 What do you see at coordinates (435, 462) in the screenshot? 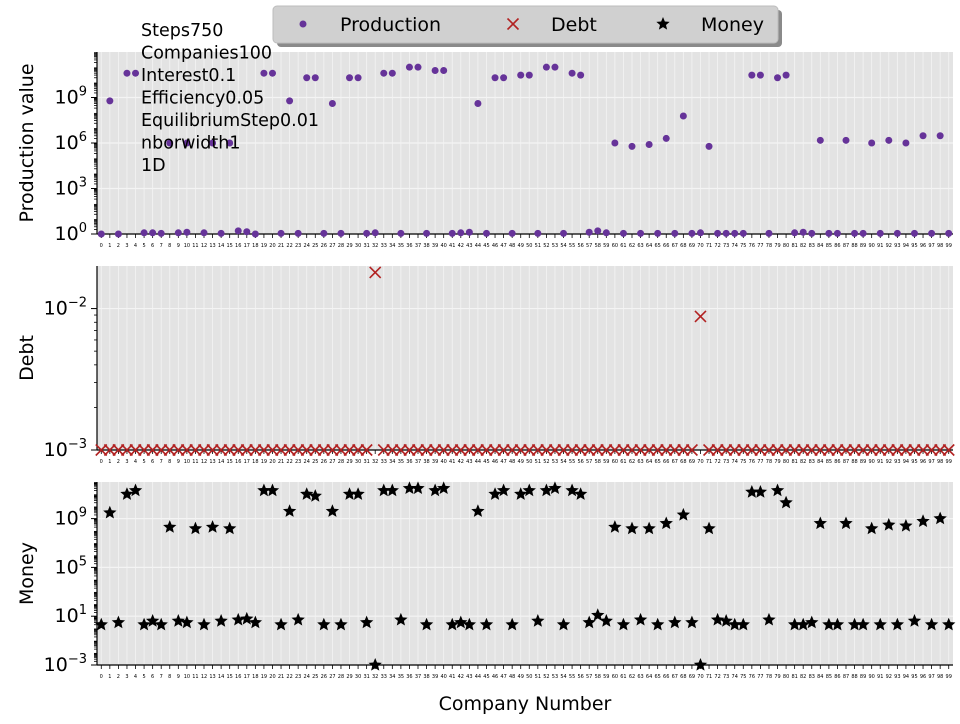
I see `x-tick-label: 39` at bounding box center [435, 462].